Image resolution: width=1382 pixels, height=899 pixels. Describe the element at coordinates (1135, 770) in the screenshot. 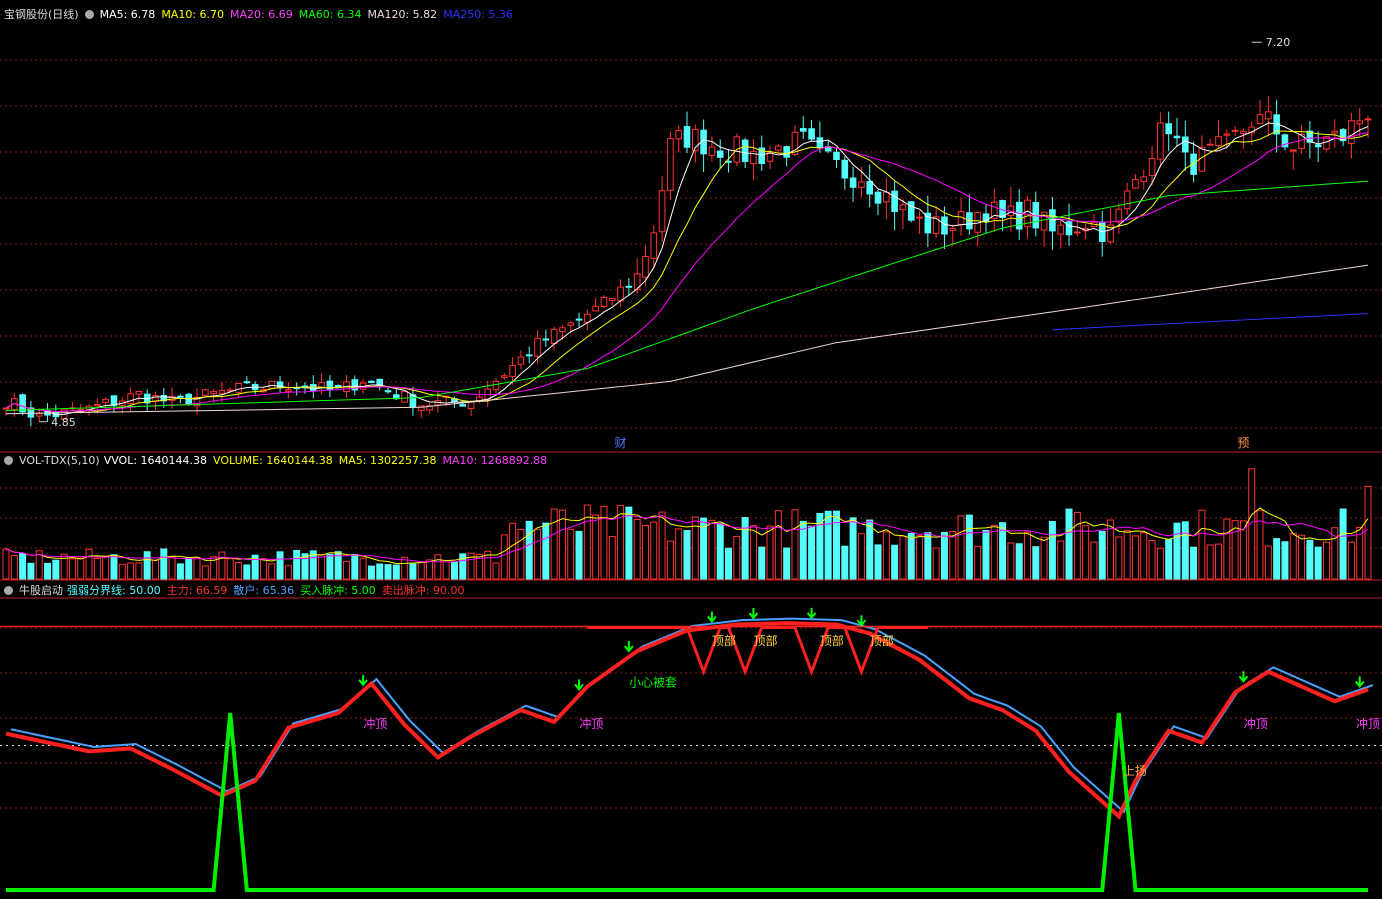

I see `rise-label: 上扬` at that location.